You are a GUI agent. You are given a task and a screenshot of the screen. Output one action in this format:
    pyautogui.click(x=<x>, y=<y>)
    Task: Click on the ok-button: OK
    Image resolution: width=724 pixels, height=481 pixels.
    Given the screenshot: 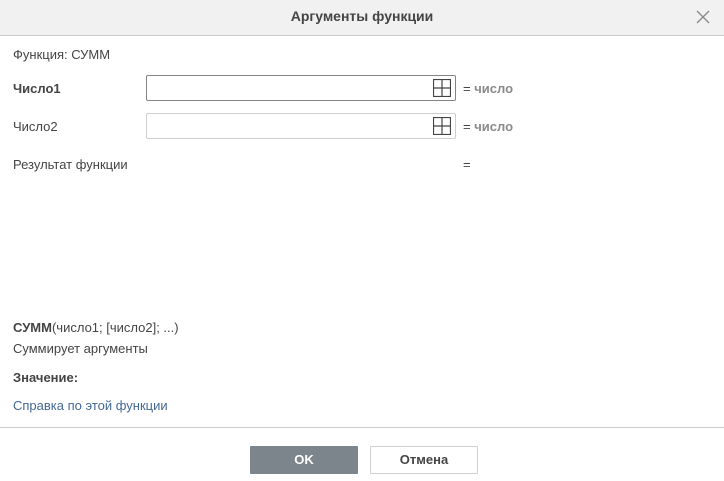 What is the action you would take?
    pyautogui.click(x=304, y=460)
    